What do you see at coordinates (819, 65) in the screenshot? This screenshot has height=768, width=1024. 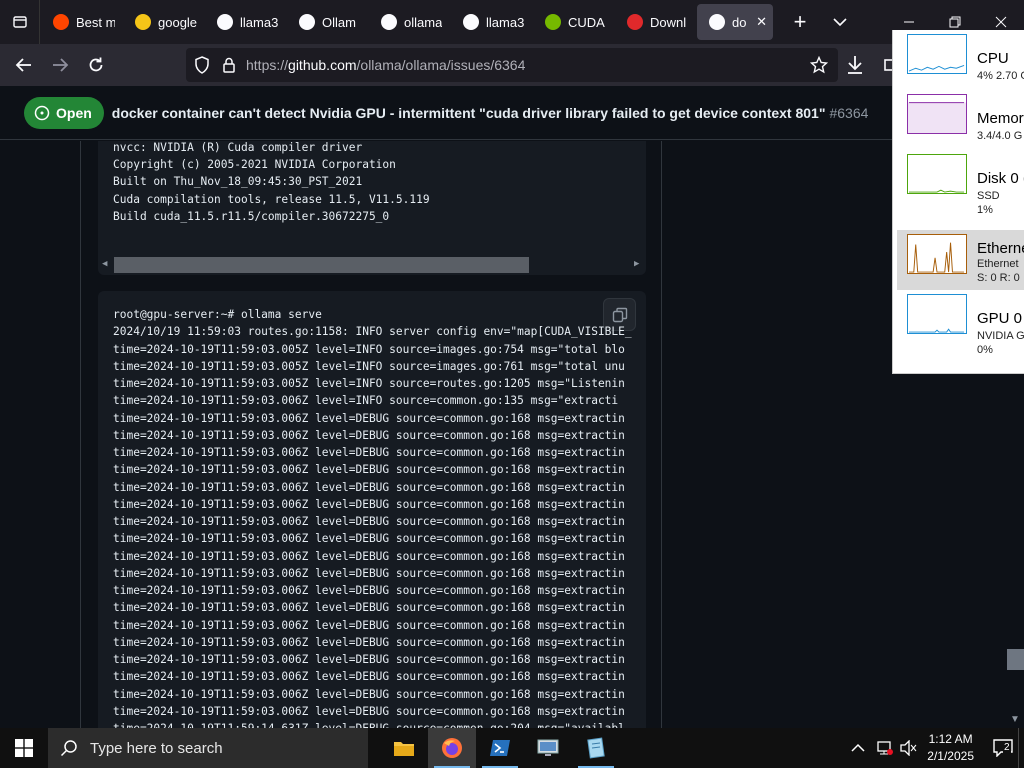 I see `bookmark-star-icon` at bounding box center [819, 65].